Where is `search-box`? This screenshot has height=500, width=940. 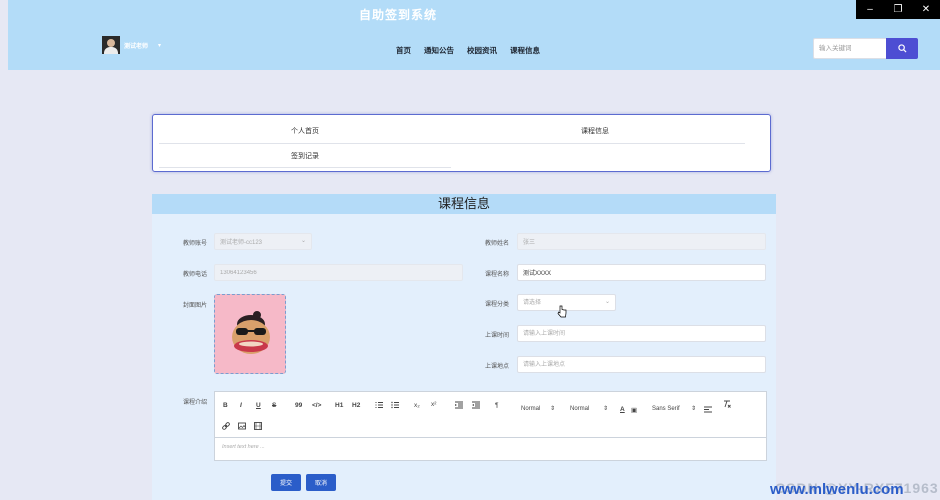 search-box is located at coordinates (865, 48).